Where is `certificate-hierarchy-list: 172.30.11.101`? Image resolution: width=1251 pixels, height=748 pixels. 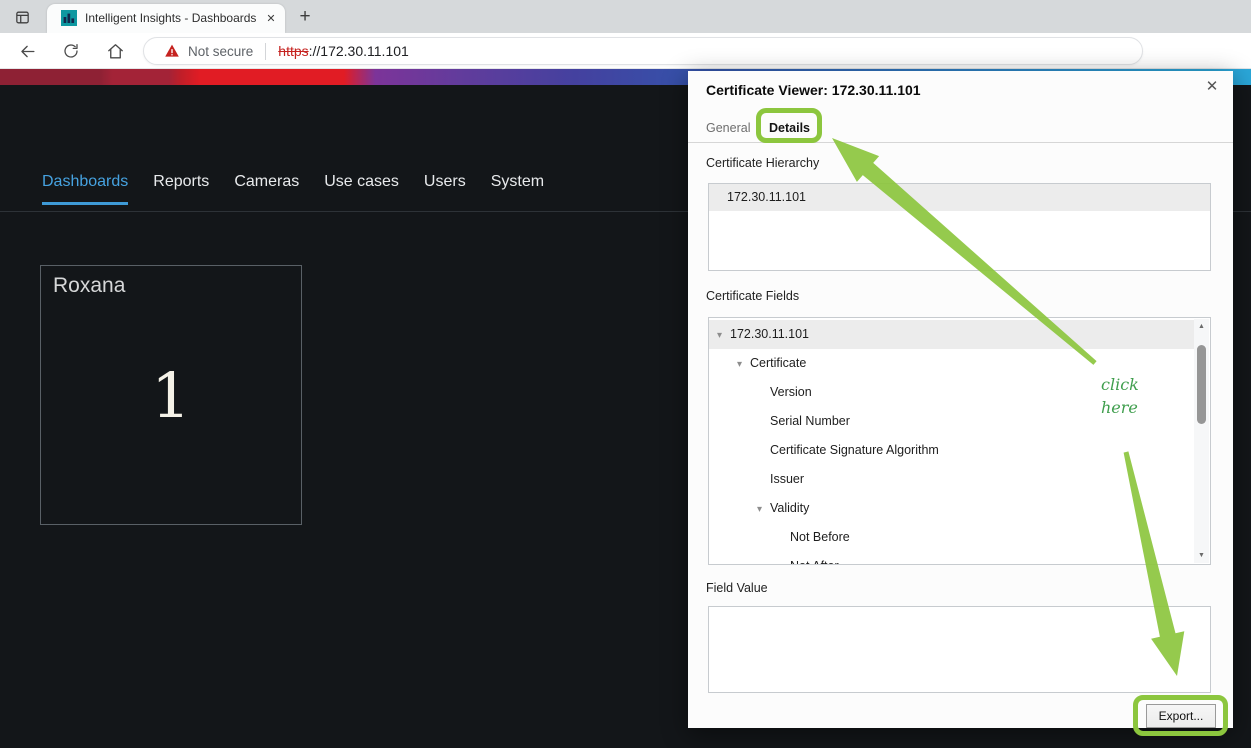 certificate-hierarchy-list: 172.30.11.101 is located at coordinates (959, 227).